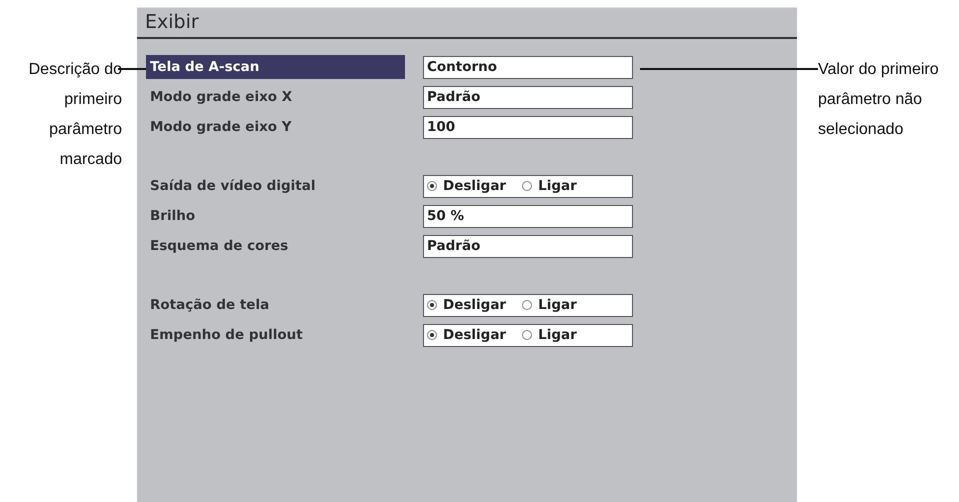 This screenshot has width=959, height=502. Describe the element at coordinates (528, 216) in the screenshot. I see `value-field: 50 %` at that location.